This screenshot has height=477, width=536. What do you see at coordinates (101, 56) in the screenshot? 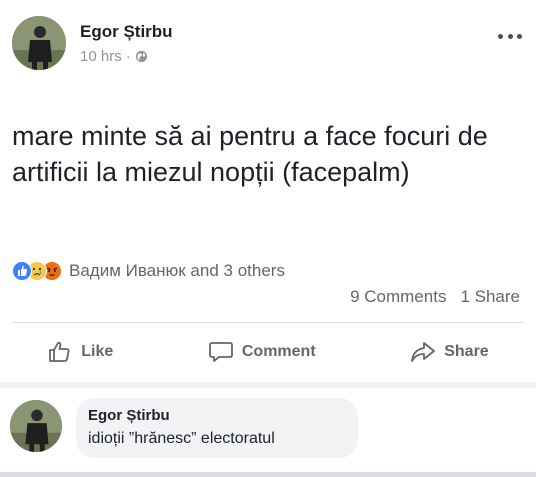
I see `post-time: 10 hrs` at bounding box center [101, 56].